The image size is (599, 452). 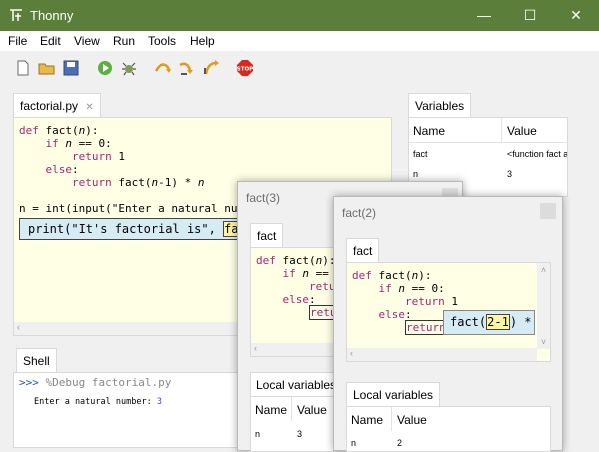 I want to click on evaluation-popup: fact(2-1) * n, so click(x=494, y=322).